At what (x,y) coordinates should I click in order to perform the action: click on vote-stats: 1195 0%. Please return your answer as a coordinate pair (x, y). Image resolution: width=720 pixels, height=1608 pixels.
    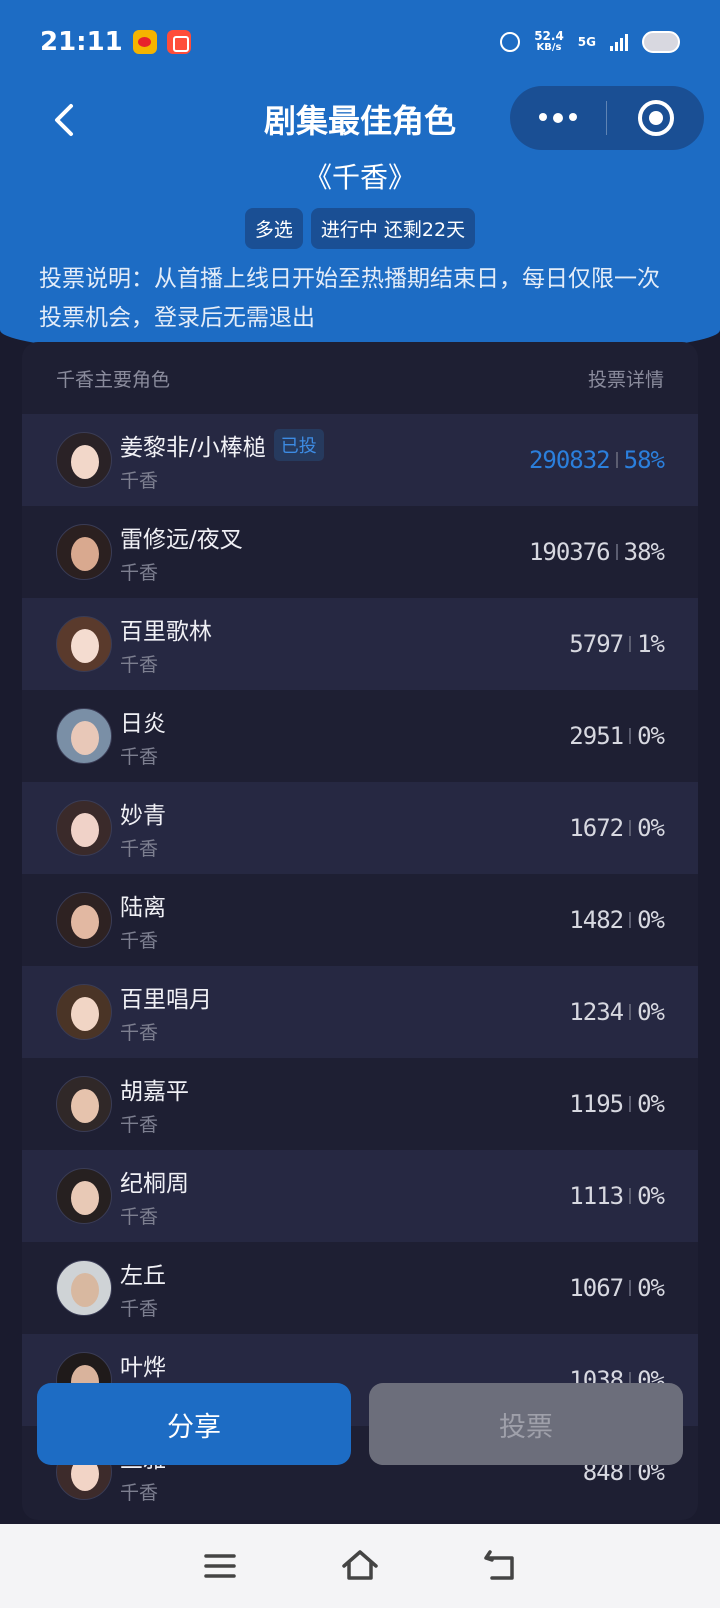
    Looking at the image, I should click on (617, 1104).